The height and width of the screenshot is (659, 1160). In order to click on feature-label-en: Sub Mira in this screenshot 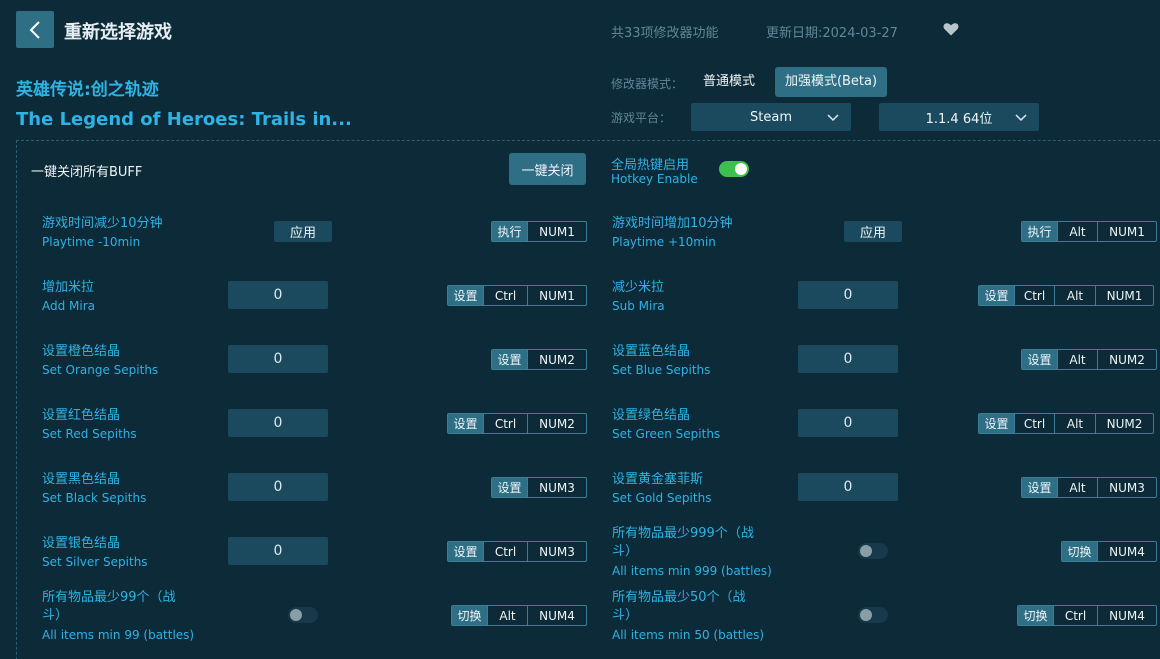, I will do `click(638, 306)`.